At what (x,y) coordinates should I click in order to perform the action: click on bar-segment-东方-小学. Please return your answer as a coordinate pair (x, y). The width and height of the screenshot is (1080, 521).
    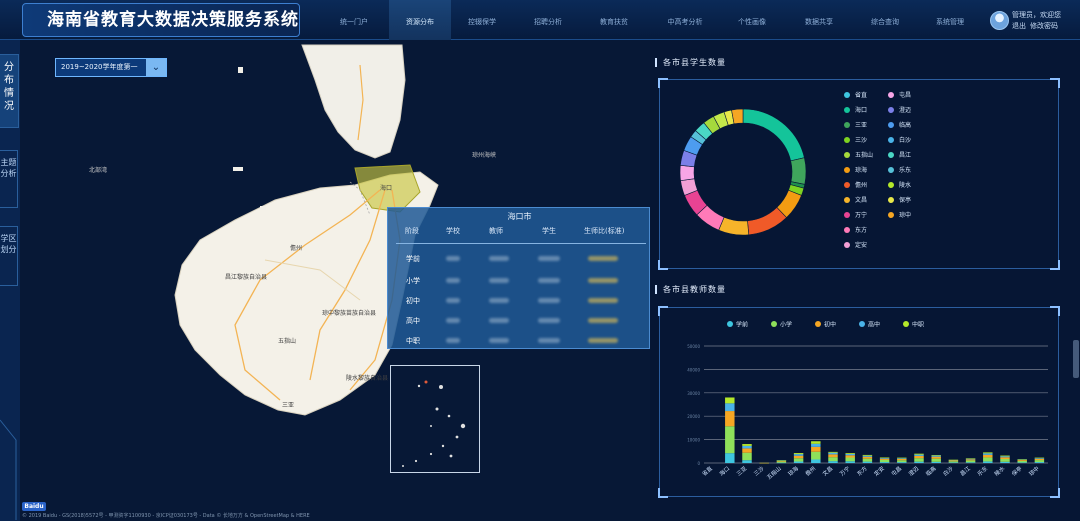
    Looking at the image, I should click on (867, 460).